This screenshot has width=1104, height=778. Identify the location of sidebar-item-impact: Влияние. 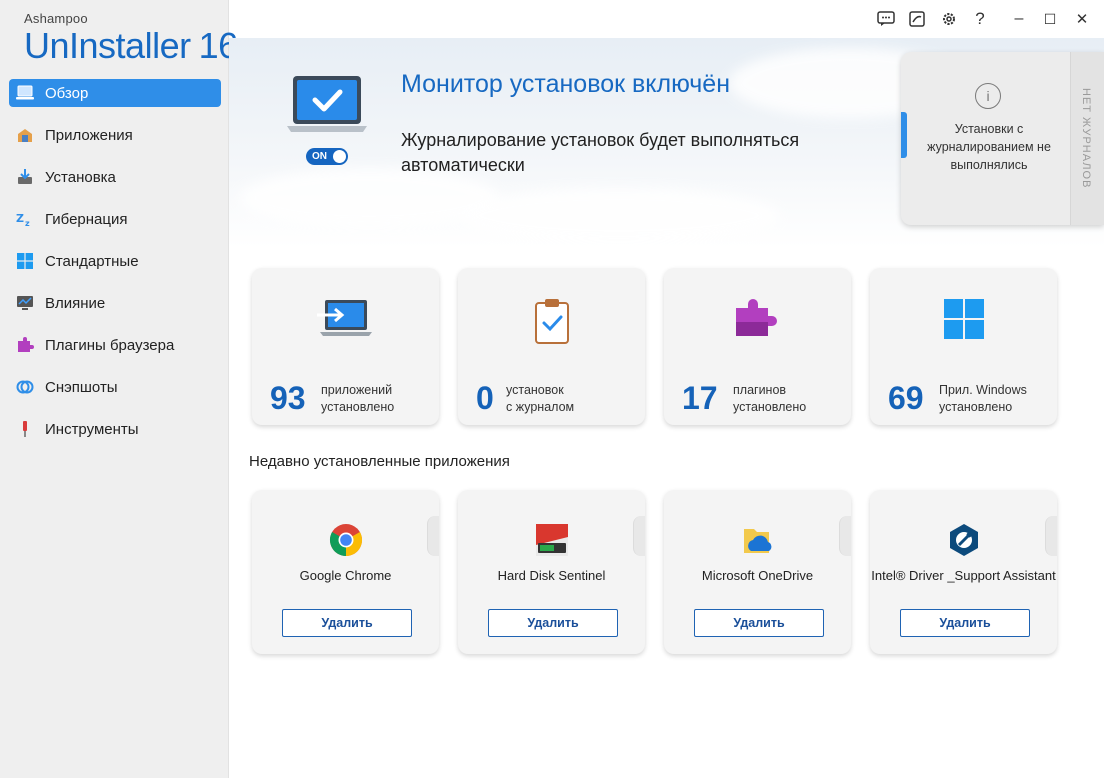
(115, 303).